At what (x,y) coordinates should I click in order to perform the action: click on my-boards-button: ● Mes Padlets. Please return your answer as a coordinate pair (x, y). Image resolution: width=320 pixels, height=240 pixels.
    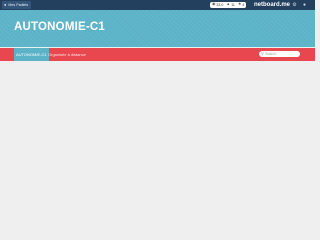
    Looking at the image, I should click on (17, 5).